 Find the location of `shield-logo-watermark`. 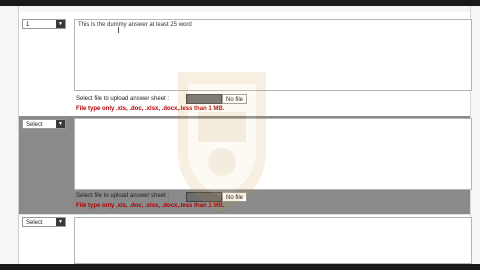

shield-logo-watermark is located at coordinates (222, 142).